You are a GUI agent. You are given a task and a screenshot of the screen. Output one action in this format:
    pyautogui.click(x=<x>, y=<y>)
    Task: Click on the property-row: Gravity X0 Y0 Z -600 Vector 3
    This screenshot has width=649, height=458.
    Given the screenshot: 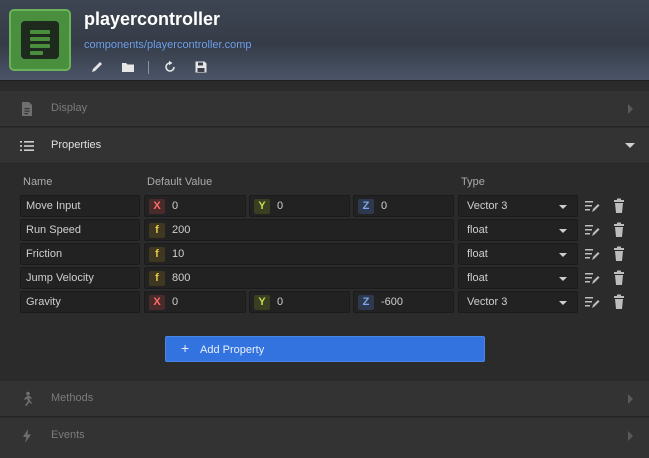 What is the action you would take?
    pyautogui.click(x=330, y=302)
    